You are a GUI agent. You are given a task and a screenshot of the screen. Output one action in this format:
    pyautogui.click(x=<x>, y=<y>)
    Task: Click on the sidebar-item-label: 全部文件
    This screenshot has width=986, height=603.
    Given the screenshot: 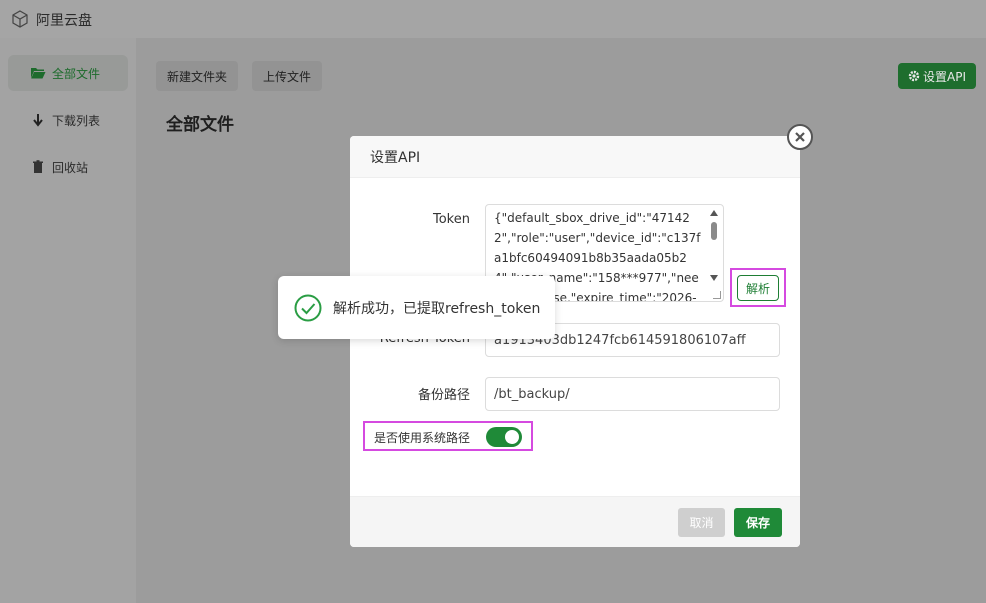 What is the action you would take?
    pyautogui.click(x=76, y=73)
    